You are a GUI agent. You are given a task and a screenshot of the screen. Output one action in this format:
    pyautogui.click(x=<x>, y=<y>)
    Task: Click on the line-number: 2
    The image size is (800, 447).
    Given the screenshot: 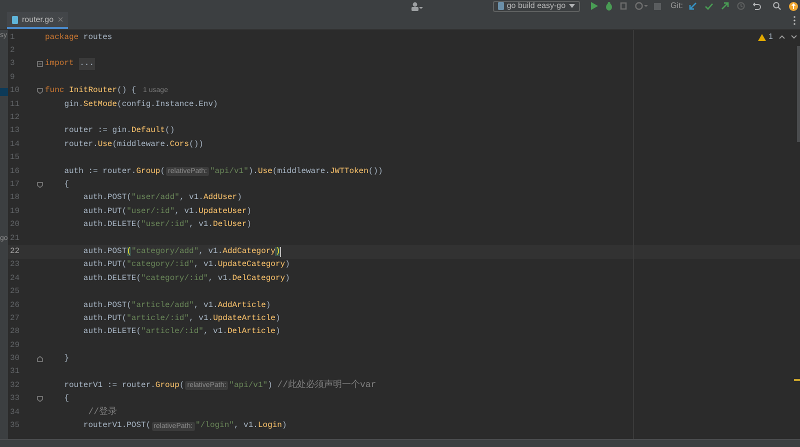 What is the action you would take?
    pyautogui.click(x=12, y=51)
    